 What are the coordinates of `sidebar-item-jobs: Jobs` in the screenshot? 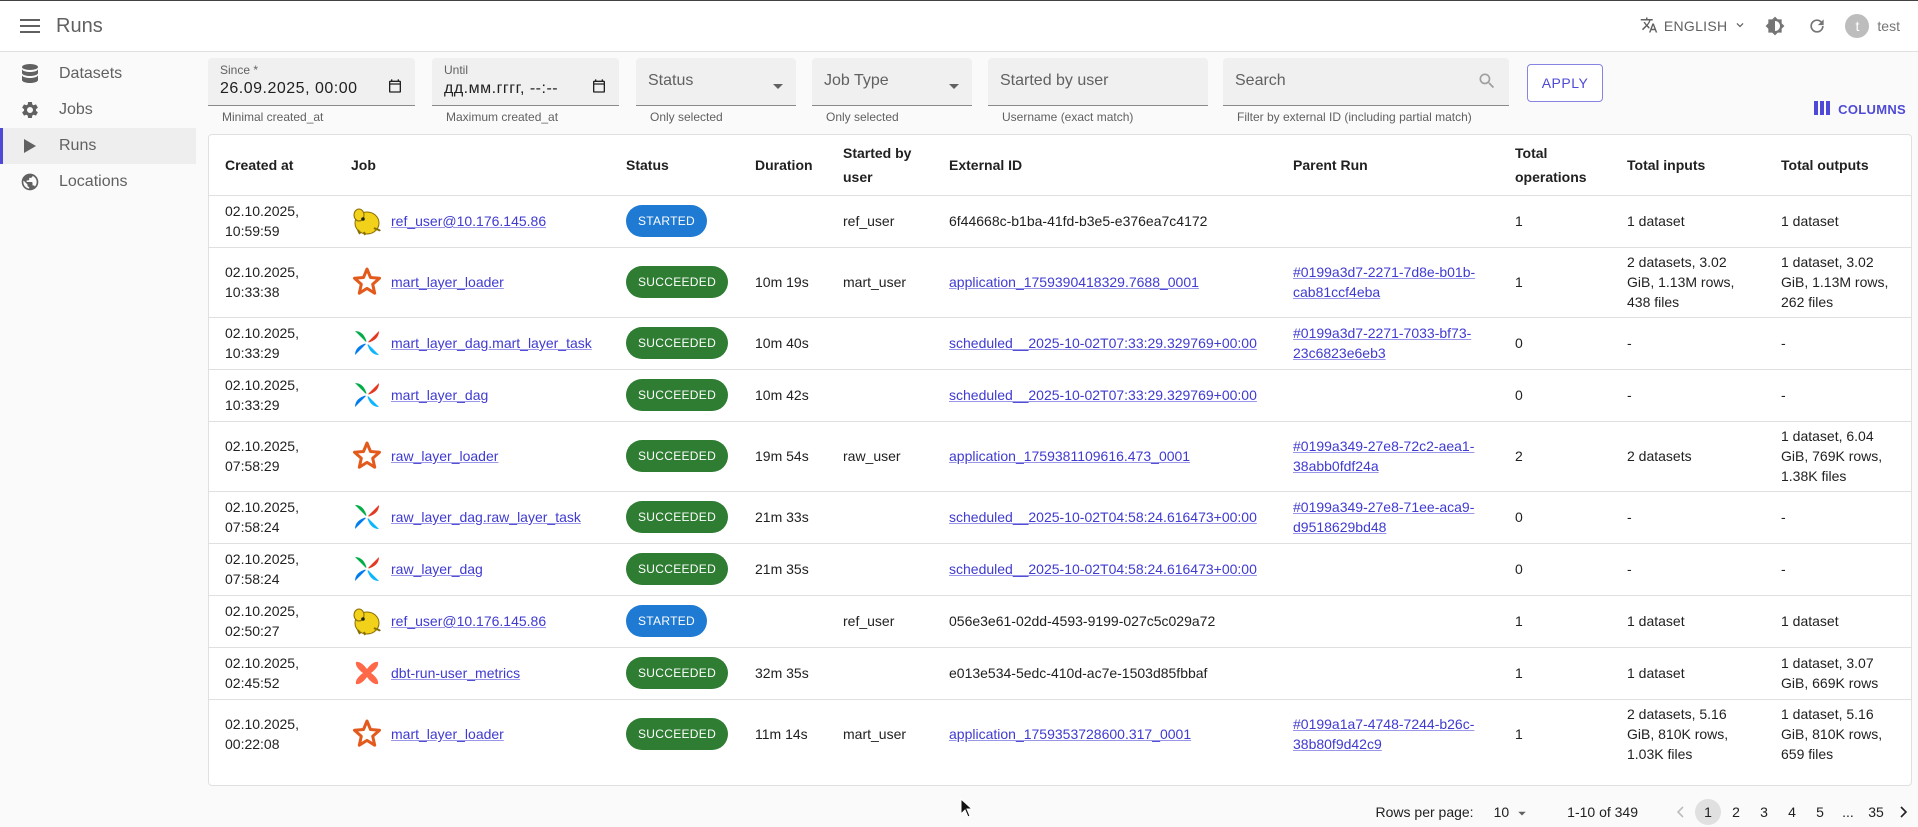 It's located at (98, 110).